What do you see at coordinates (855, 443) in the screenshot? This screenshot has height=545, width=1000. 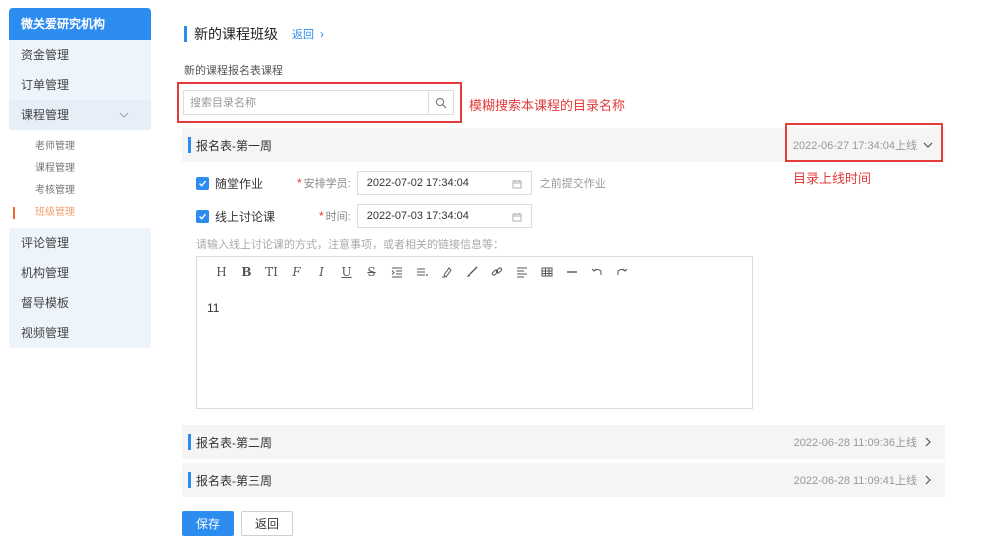 I see `week-online-time: 2022-06-28 11:09:36上线` at bounding box center [855, 443].